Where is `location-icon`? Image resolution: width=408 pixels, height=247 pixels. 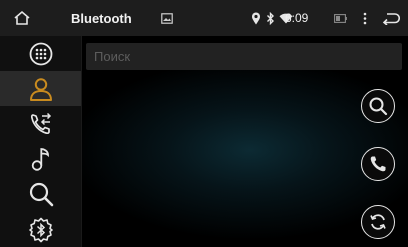 location-icon is located at coordinates (256, 18).